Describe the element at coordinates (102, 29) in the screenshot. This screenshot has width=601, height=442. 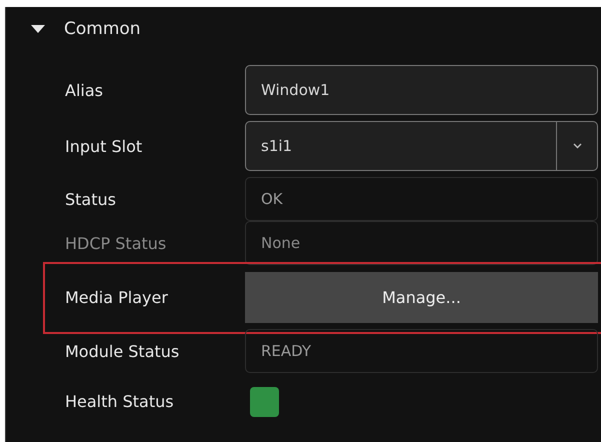
I see `section-title: Common` at that location.